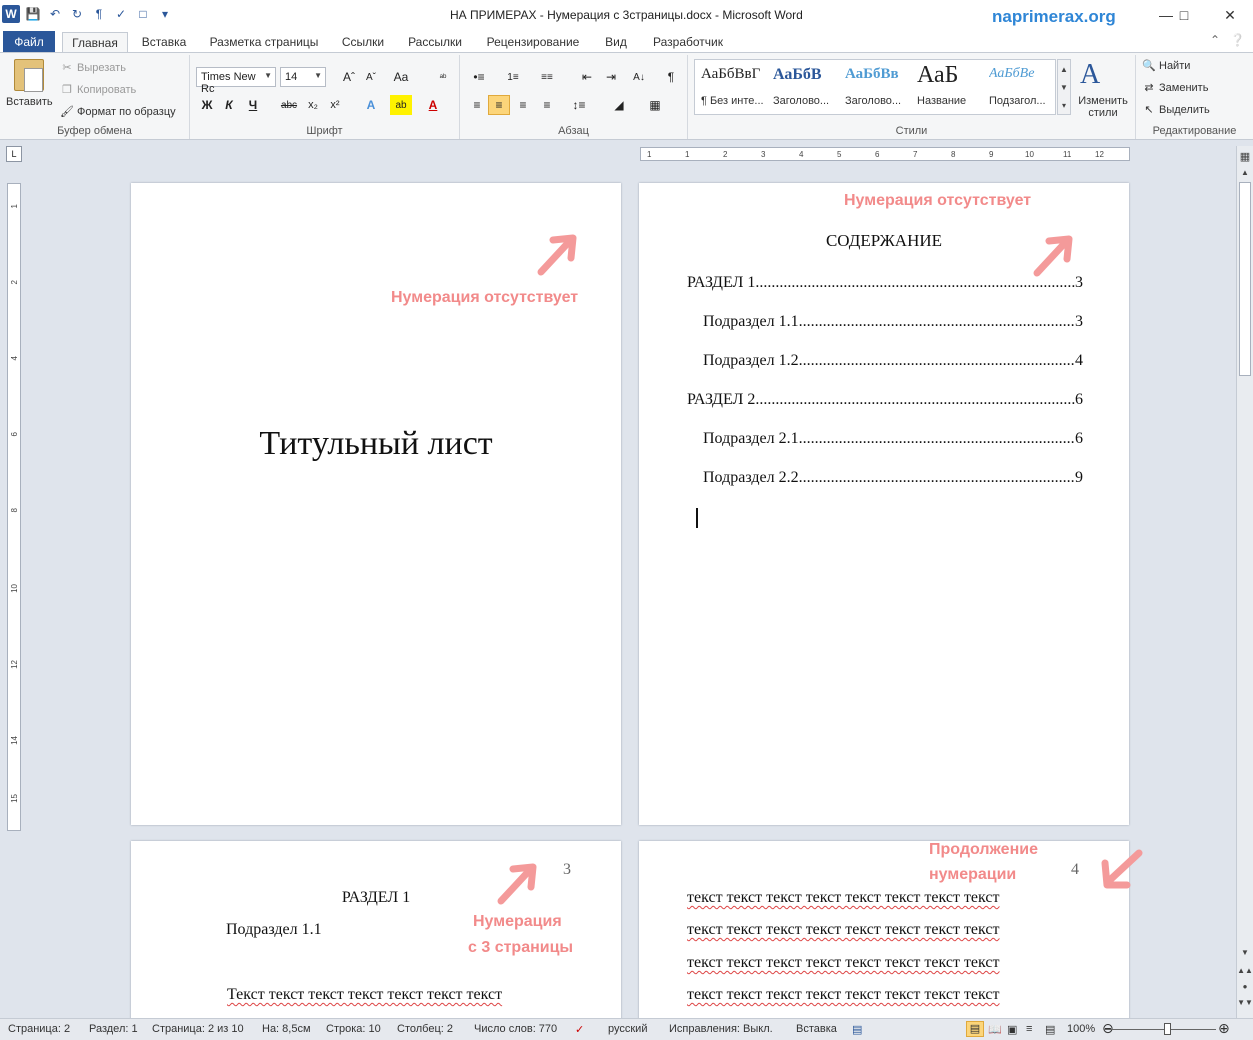 This screenshot has height=1040, width=1253. What do you see at coordinates (587, 77) in the screenshot?
I see `decrease-indent-icon: ⇤` at bounding box center [587, 77].